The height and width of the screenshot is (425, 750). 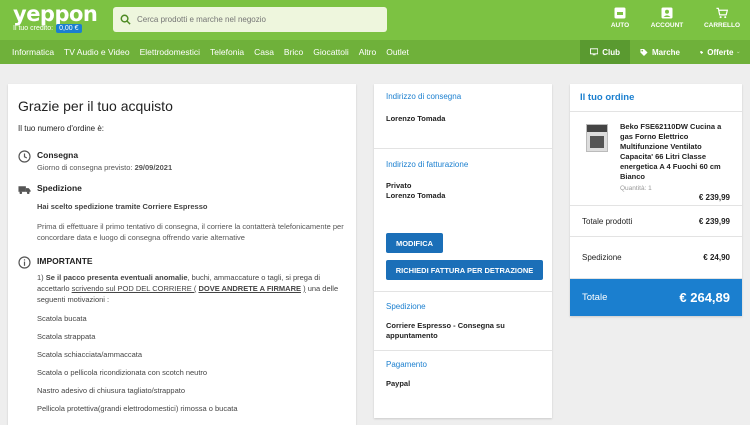 I want to click on club-button: Club, so click(x=605, y=52).